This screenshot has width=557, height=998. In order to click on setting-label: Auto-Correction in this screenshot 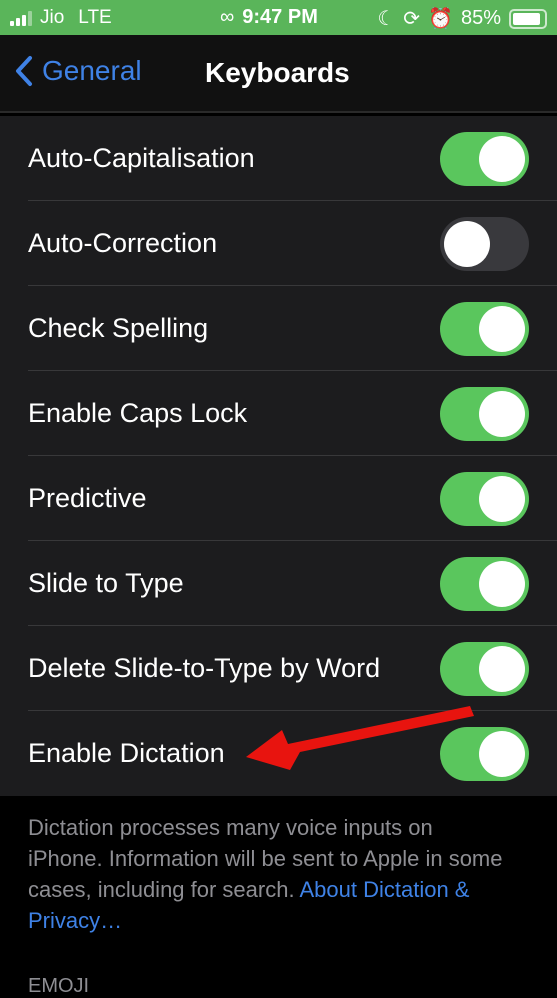, I will do `click(123, 243)`.